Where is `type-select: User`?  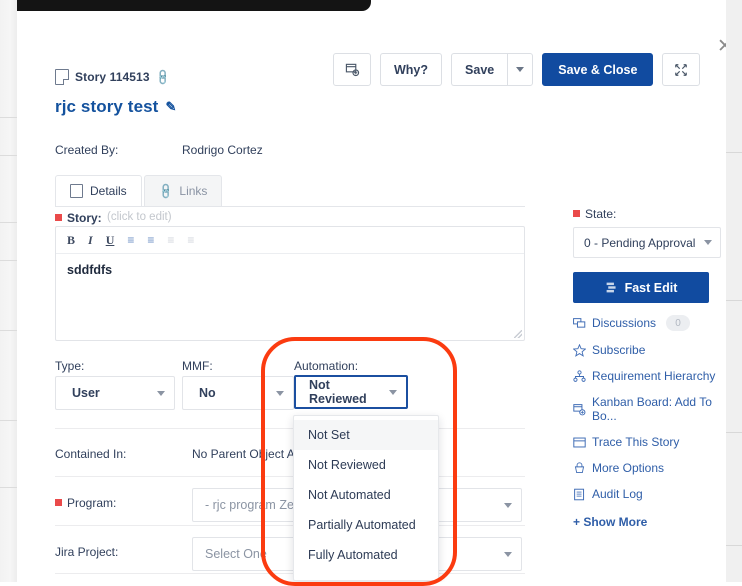
type-select: User is located at coordinates (115, 393).